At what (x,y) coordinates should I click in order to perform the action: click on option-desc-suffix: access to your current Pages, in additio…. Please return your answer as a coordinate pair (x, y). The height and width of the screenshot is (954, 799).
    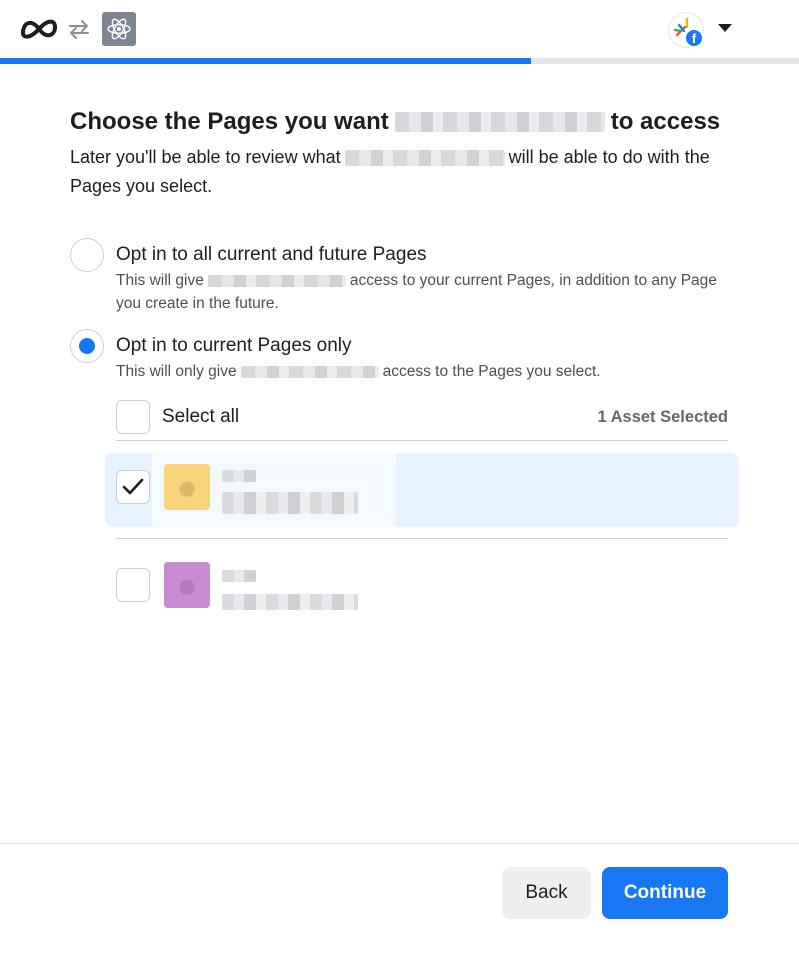
    Looking at the image, I should click on (416, 292).